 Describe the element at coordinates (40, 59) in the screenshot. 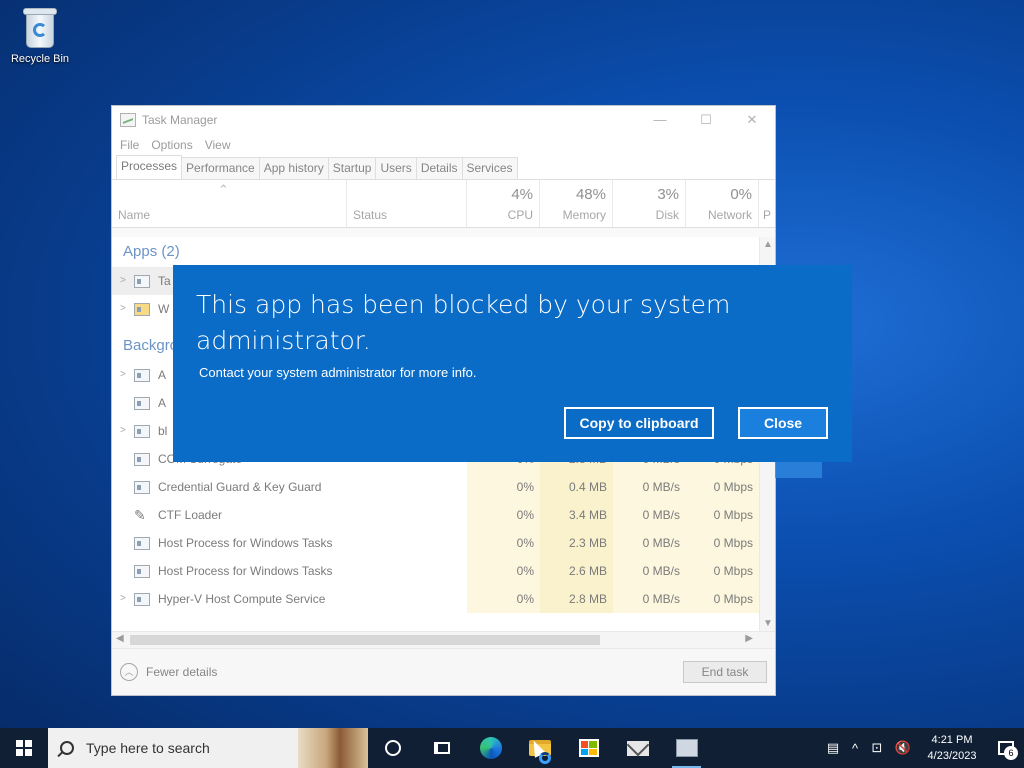

I see `recycle-bin-label: Recycle Bin` at that location.